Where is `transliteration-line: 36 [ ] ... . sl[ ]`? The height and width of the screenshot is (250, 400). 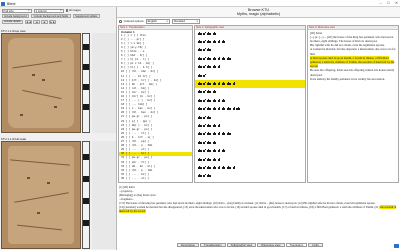 transliteration-line: 36 [ ] ... . sl[ ] is located at coordinates (155, 179).